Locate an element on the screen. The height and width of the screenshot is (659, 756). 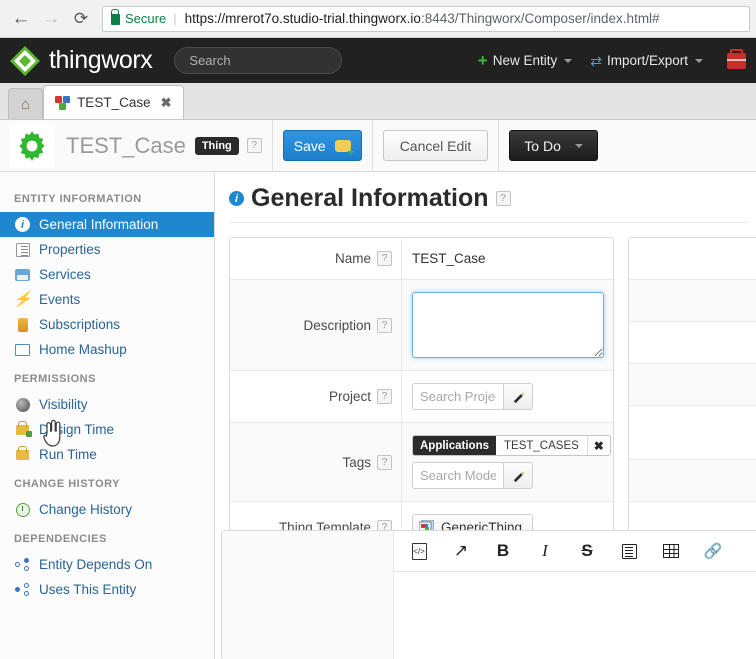
remove-tag-icon: ✖ is located at coordinates (598, 445).